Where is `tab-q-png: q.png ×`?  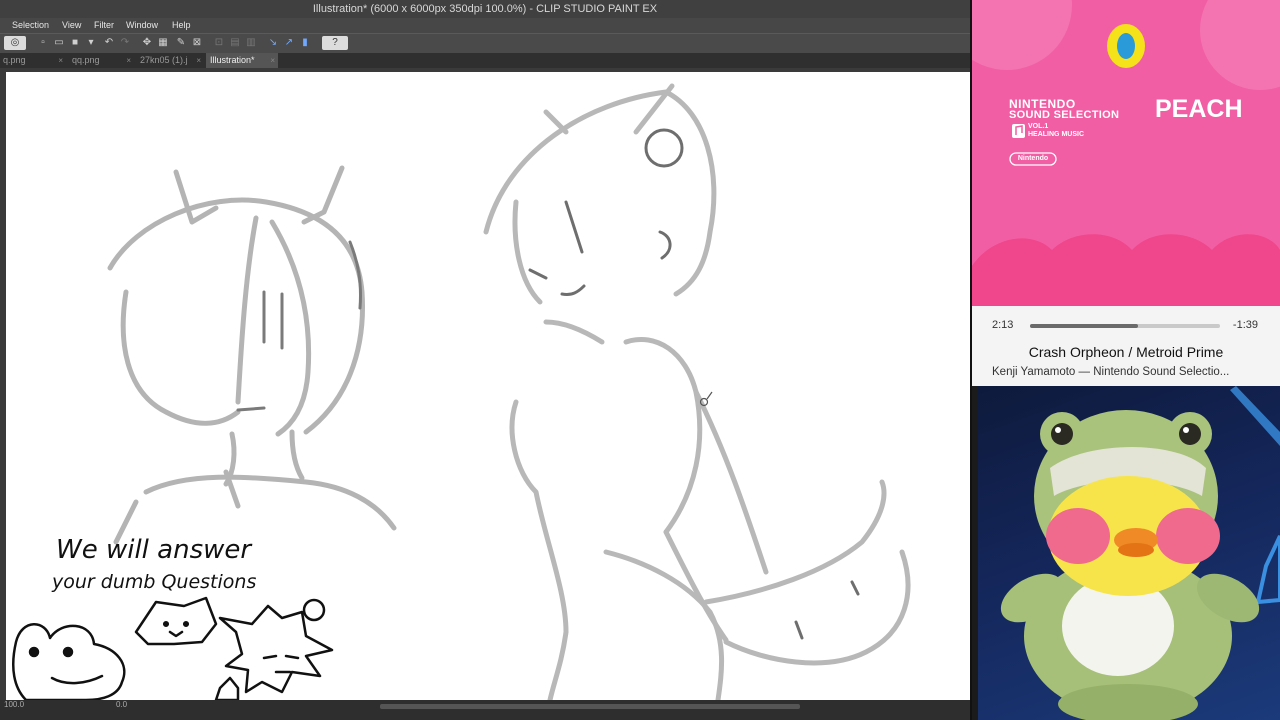 tab-q-png: q.png × is located at coordinates (33, 60).